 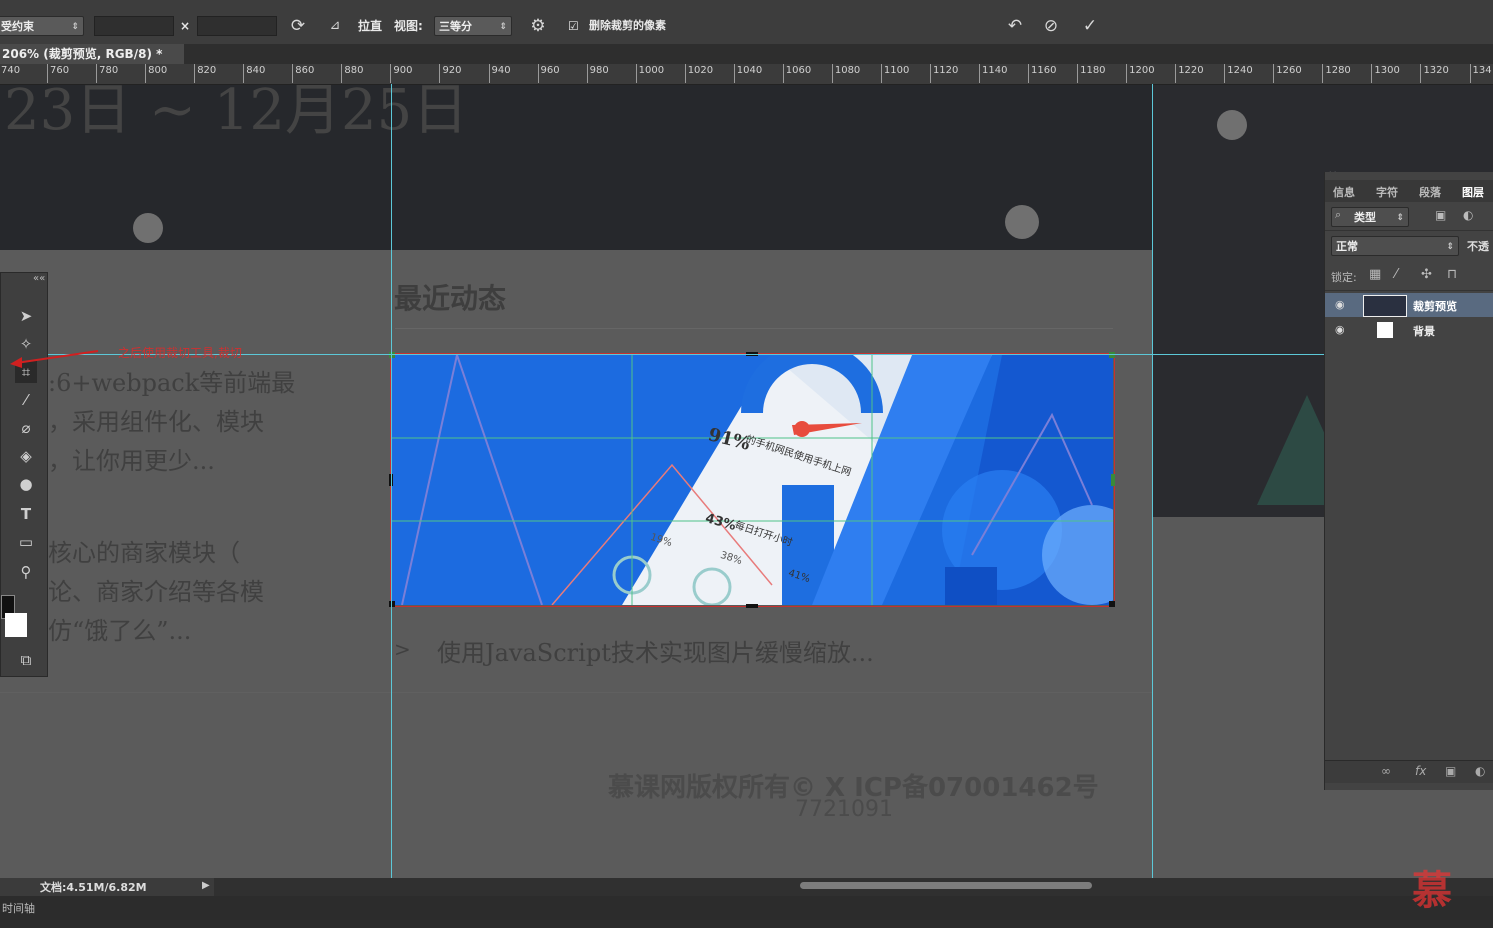 What do you see at coordinates (1344, 192) in the screenshot?
I see `tab-info: 信息` at bounding box center [1344, 192].